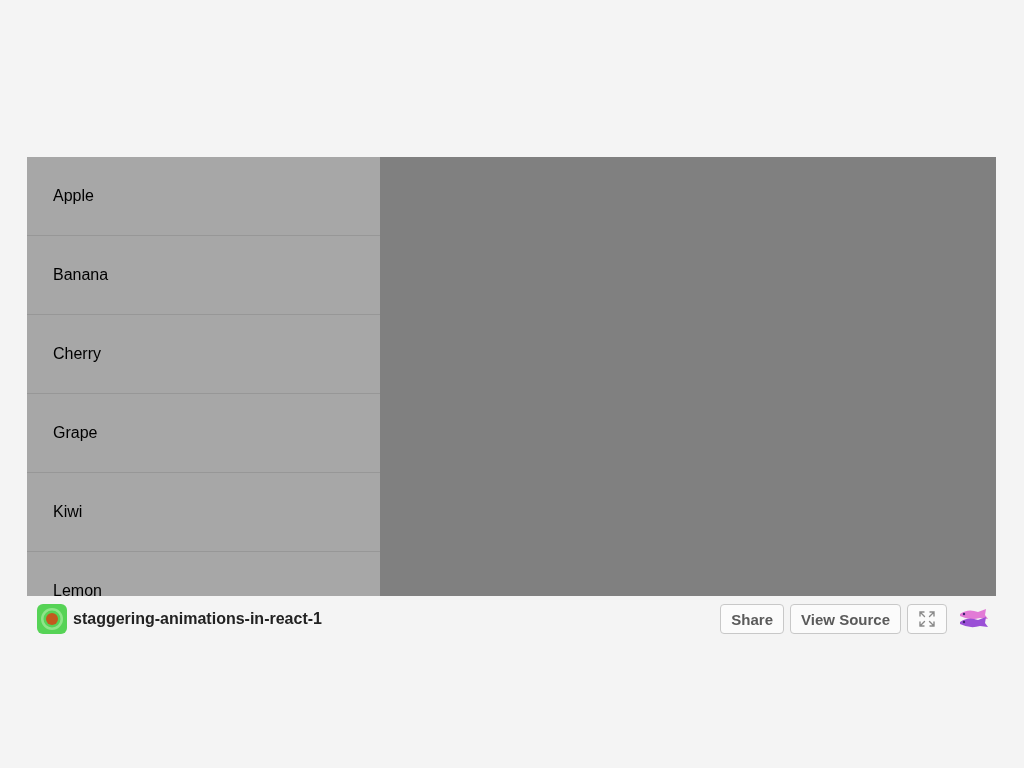  Describe the element at coordinates (845, 619) in the screenshot. I see `view-source-button: View Source` at that location.